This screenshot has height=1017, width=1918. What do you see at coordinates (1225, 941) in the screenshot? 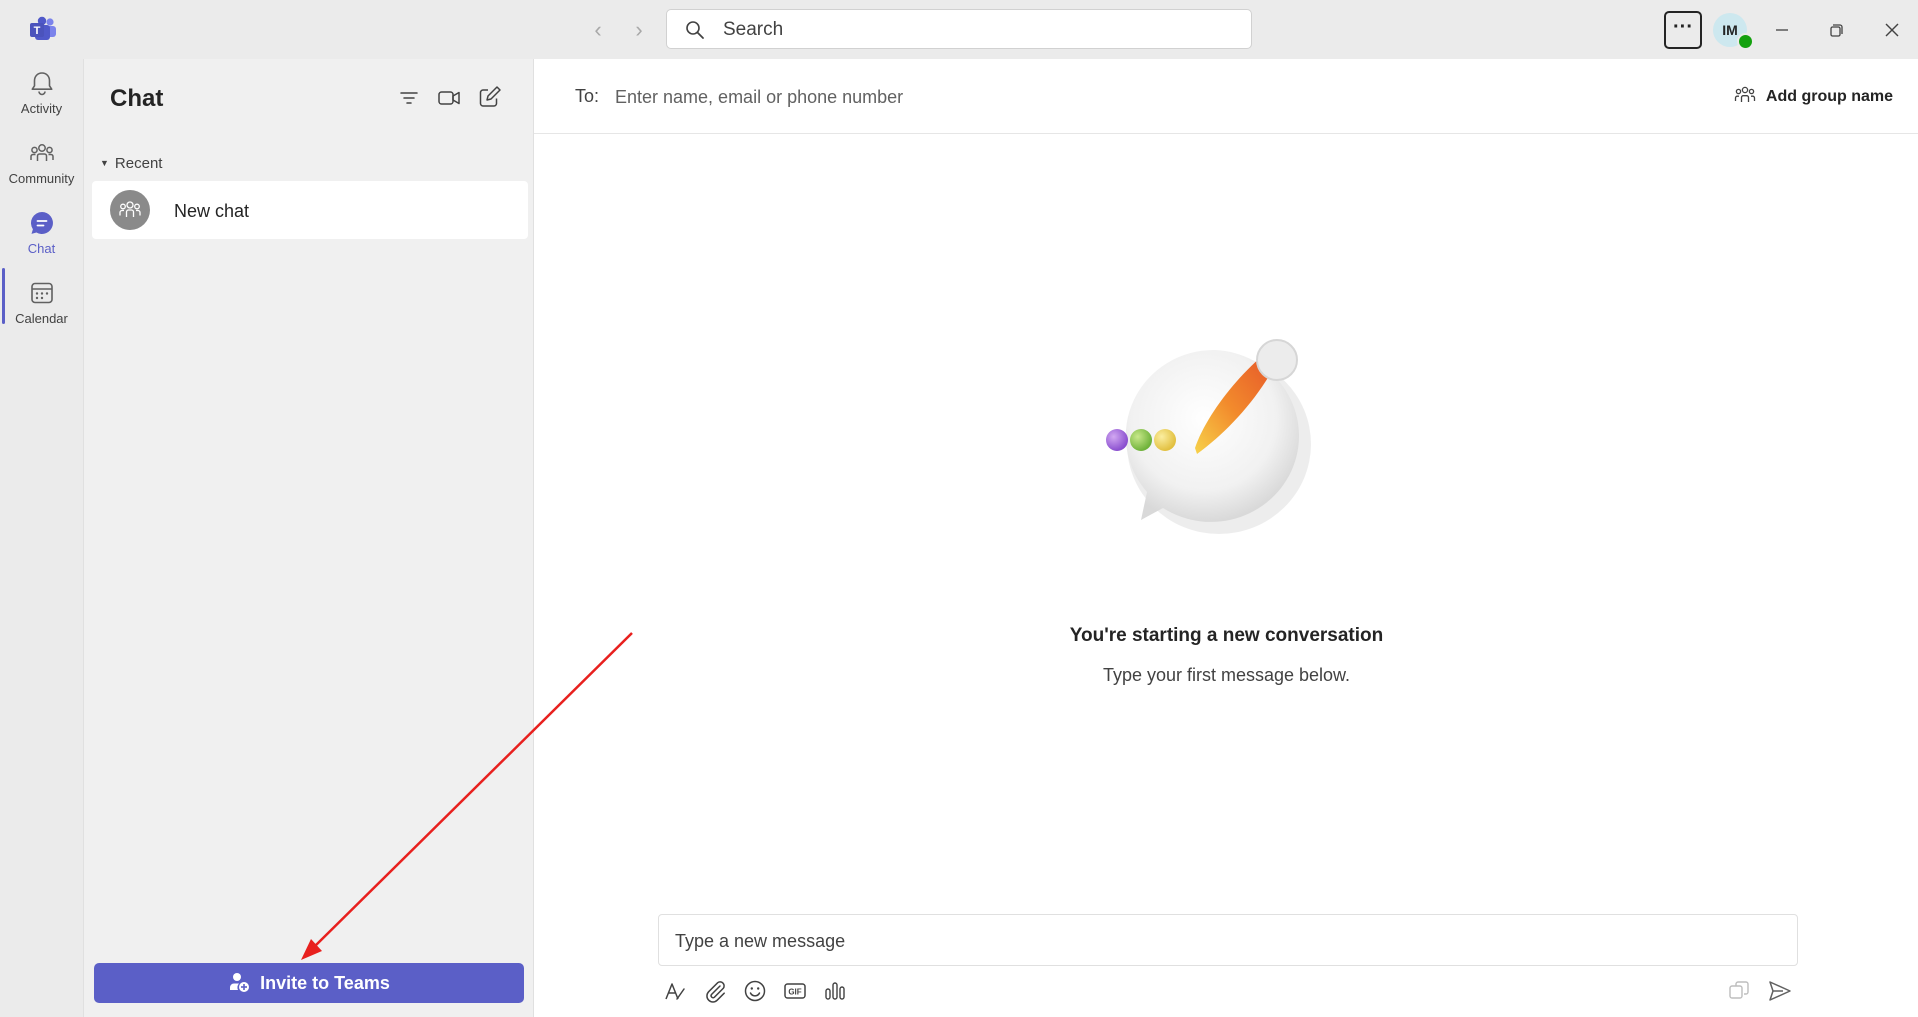
I see `message-input` at bounding box center [1225, 941].